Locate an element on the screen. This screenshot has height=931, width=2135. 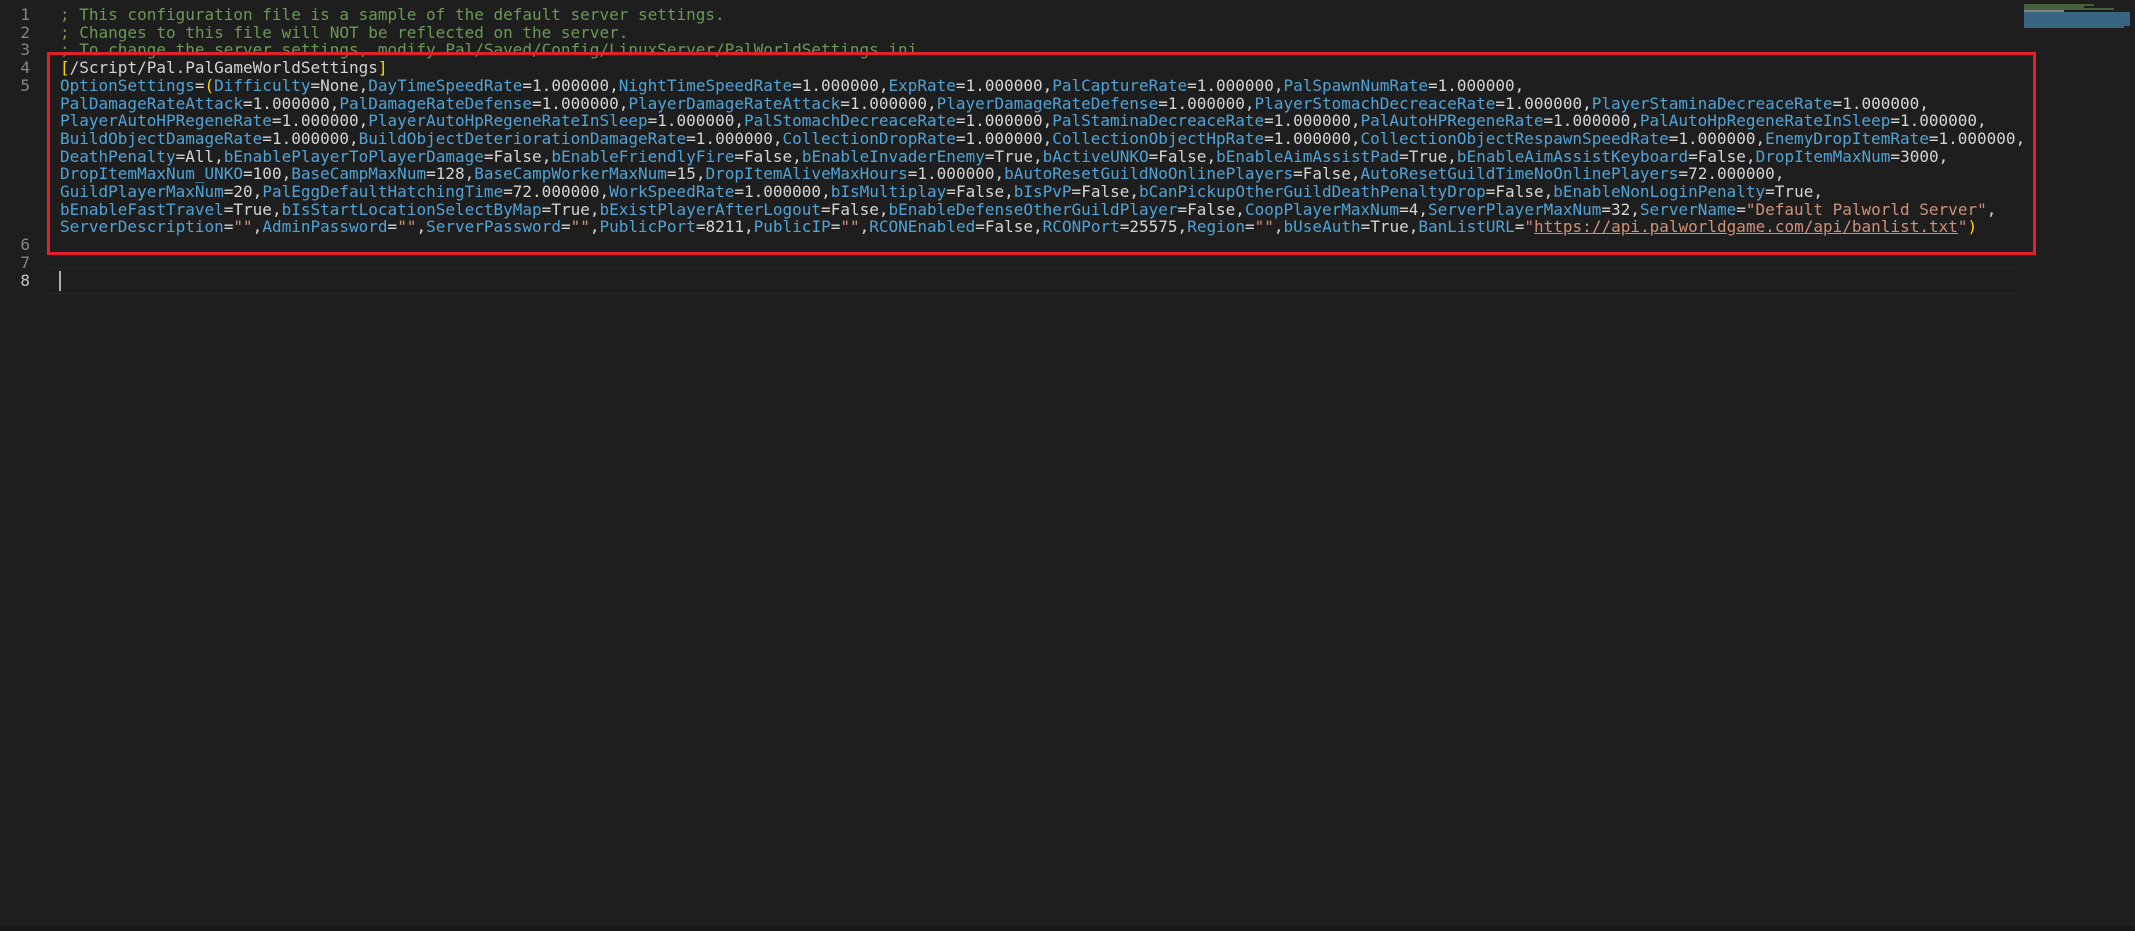
line-number: 8 is located at coordinates (25, 280).